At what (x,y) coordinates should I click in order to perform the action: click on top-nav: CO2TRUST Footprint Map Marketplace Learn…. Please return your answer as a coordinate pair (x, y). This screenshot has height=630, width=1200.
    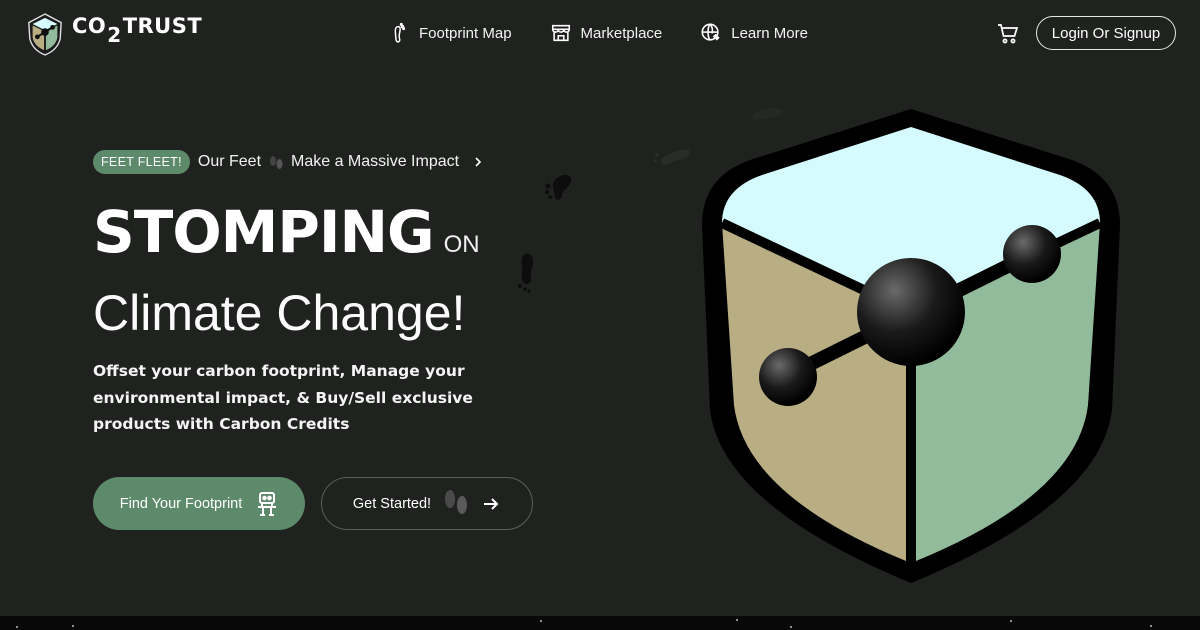
    Looking at the image, I should click on (600, 35).